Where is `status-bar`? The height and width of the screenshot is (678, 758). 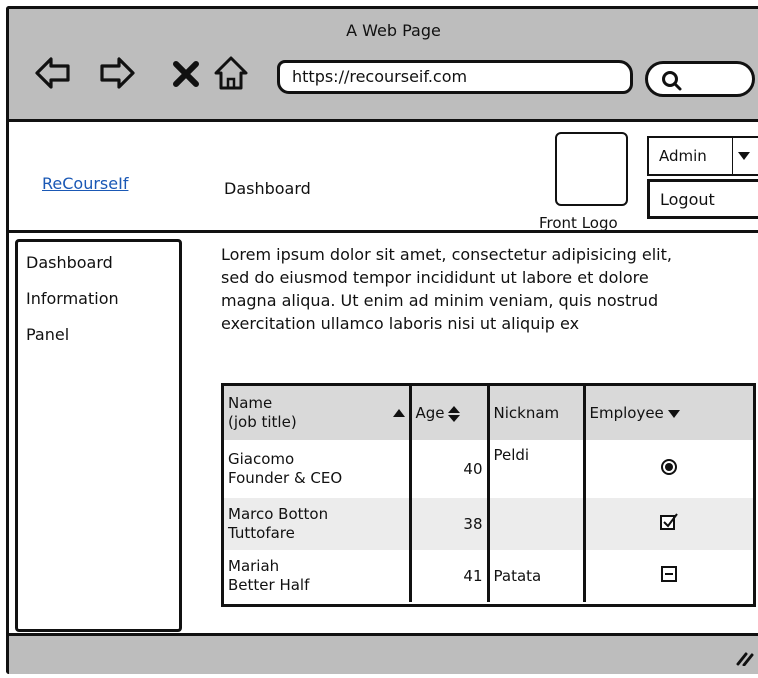 status-bar is located at coordinates (383, 655).